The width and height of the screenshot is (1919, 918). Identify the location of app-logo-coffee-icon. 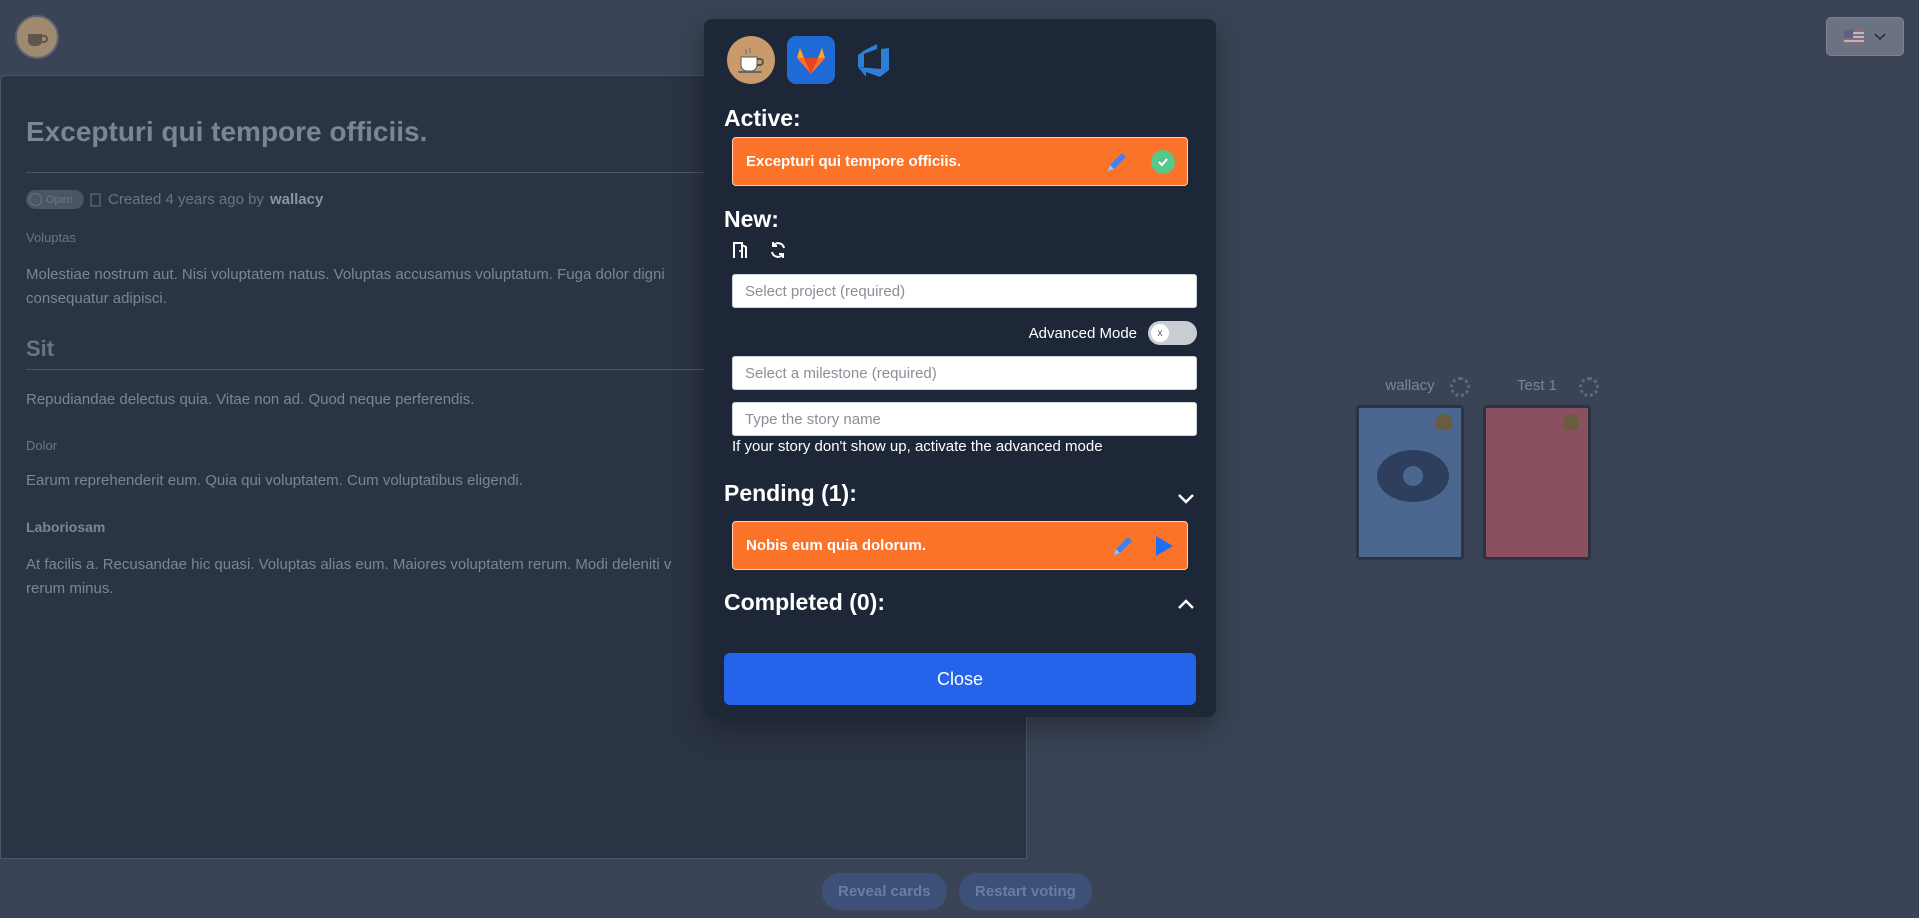
(37, 37).